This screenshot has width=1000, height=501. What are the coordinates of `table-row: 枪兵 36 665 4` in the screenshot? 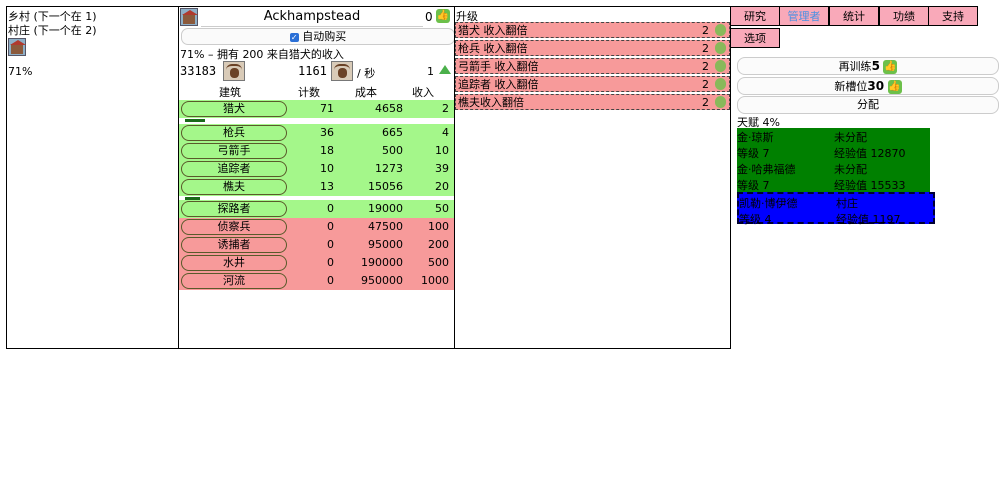 It's located at (316, 133).